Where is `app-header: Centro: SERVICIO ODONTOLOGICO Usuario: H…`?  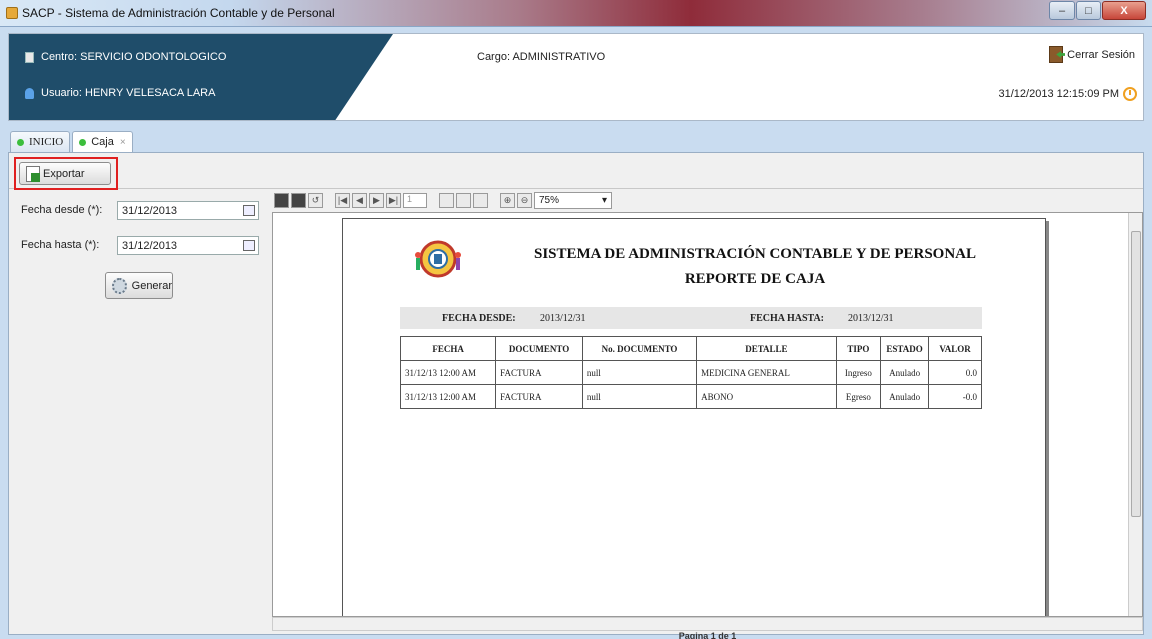 app-header: Centro: SERVICIO ODONTOLOGICO Usuario: H… is located at coordinates (576, 77).